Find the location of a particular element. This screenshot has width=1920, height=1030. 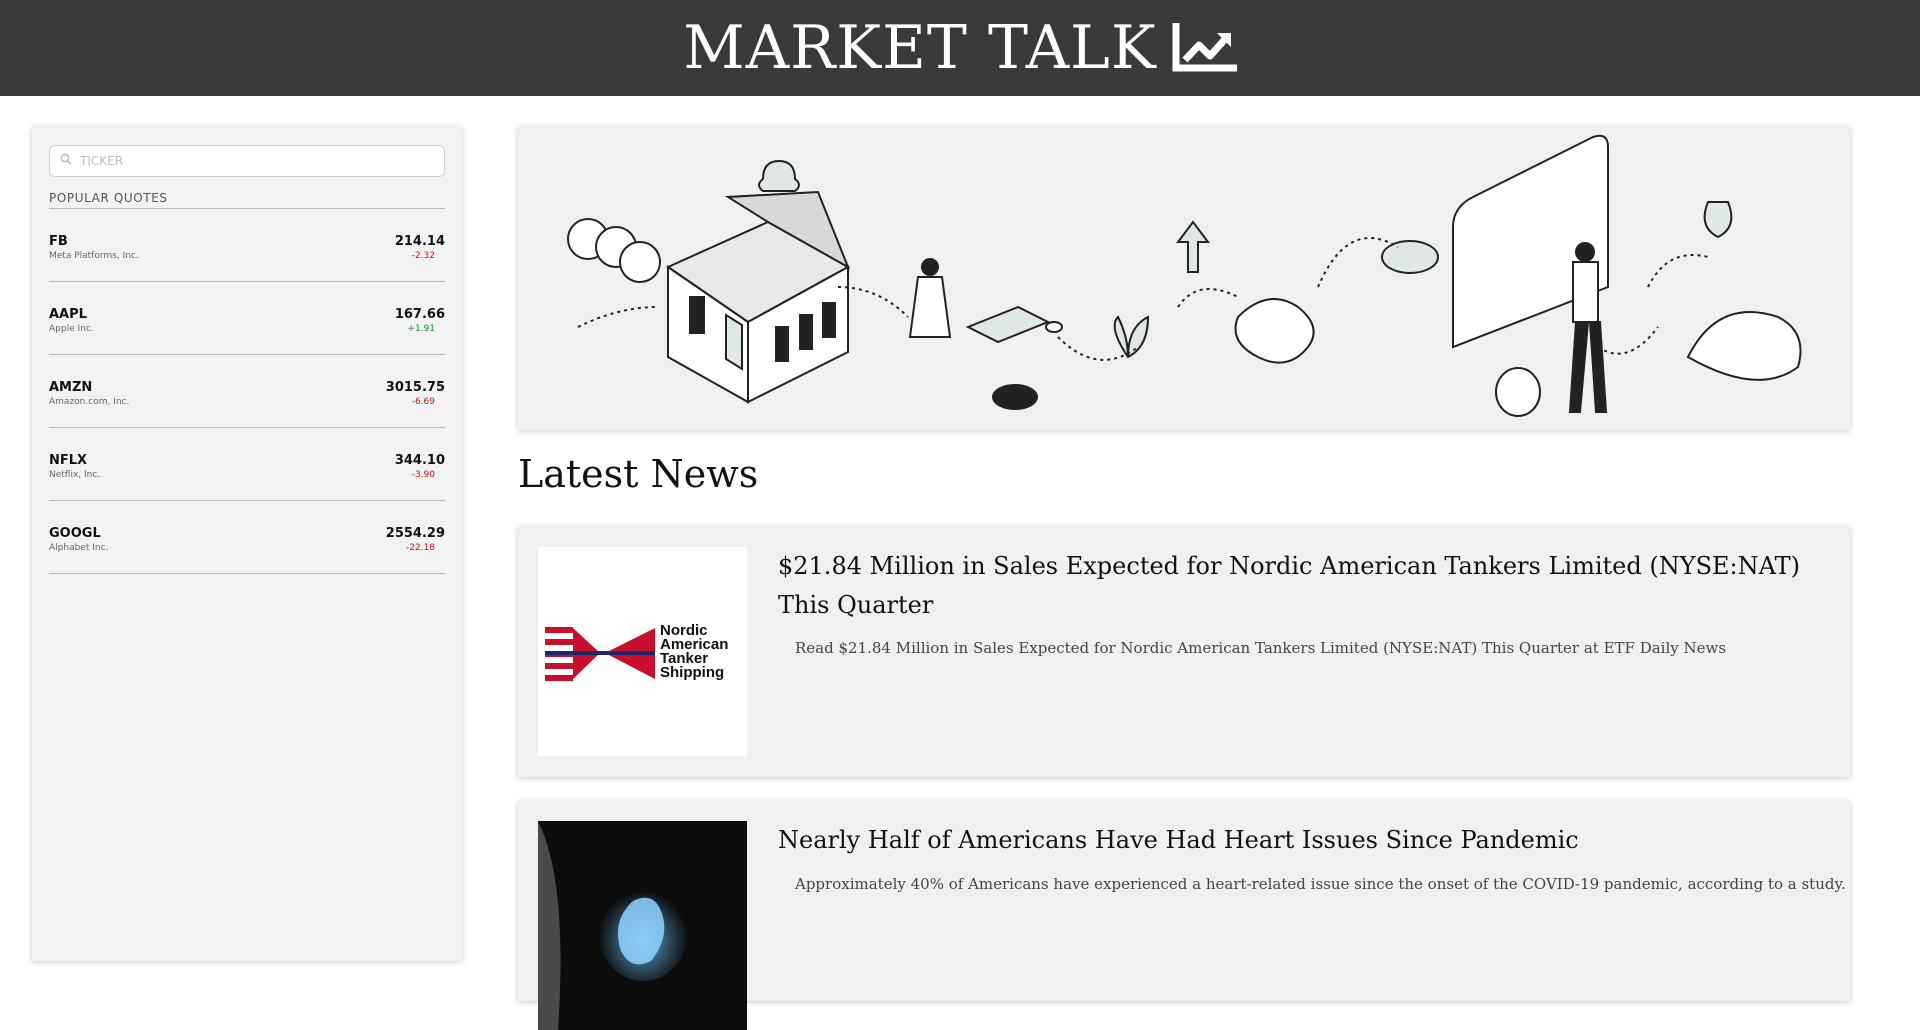

popular-quotes-title: POPULAR QUOTES is located at coordinates (247, 200).